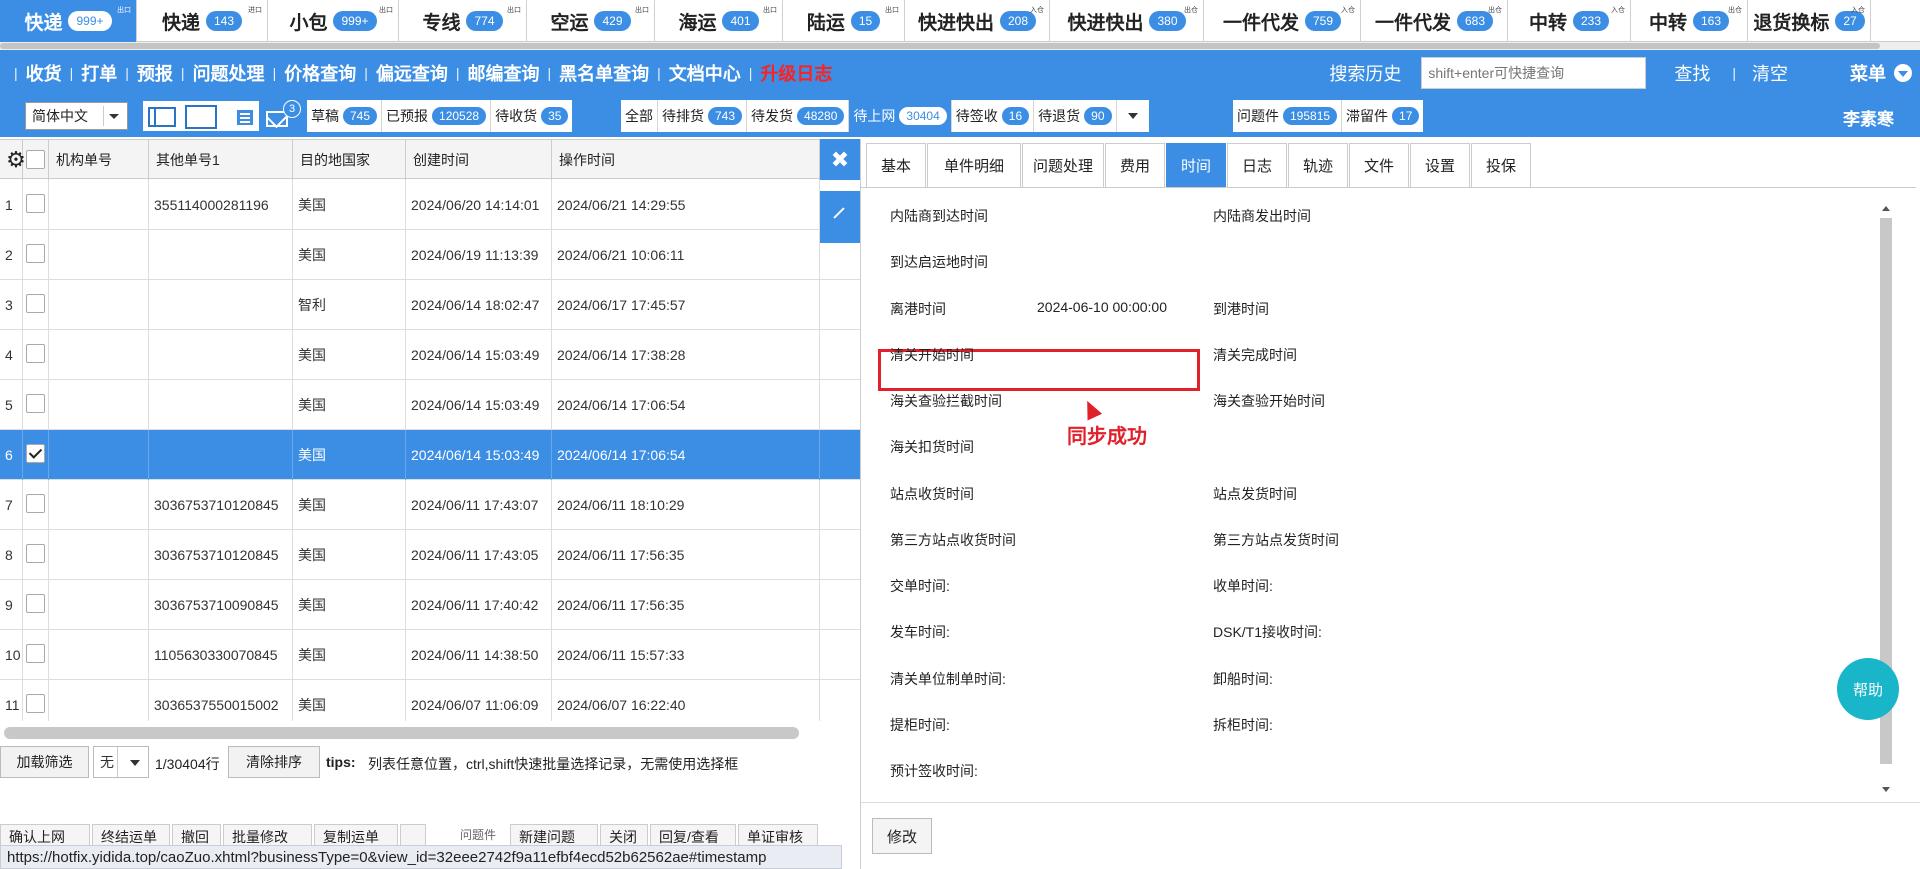 Image resolution: width=1920 pixels, height=869 pixels. What do you see at coordinates (274, 762) in the screenshot?
I see `clear-sort-button: 清除排序` at bounding box center [274, 762].